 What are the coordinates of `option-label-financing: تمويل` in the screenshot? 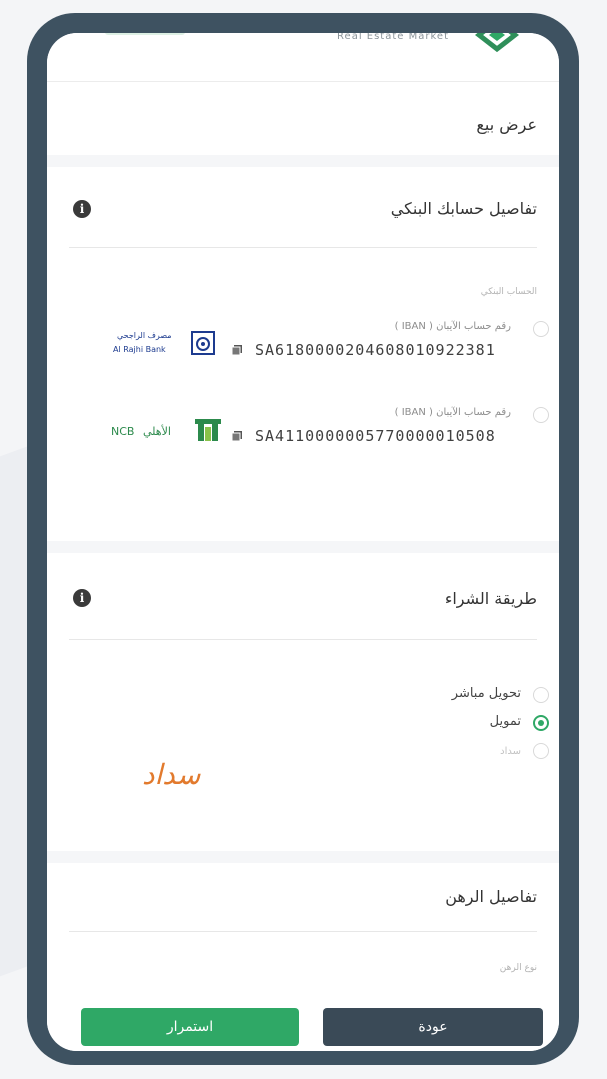 It's located at (505, 721).